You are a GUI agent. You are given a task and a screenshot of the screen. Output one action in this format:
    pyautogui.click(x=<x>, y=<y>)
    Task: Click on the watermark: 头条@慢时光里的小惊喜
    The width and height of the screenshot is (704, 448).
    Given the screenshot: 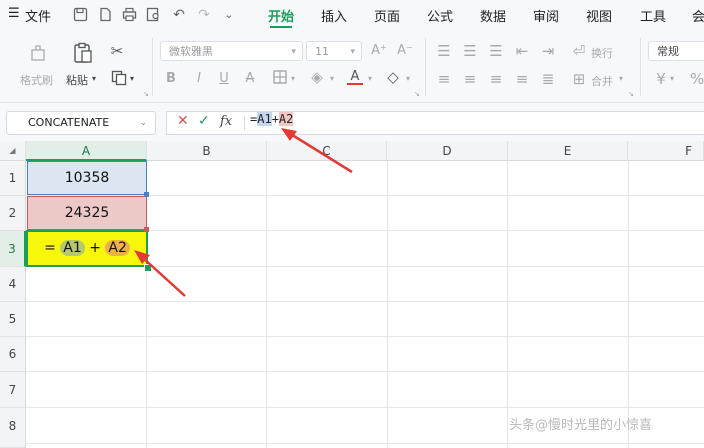 What is the action you would take?
    pyautogui.click(x=581, y=425)
    